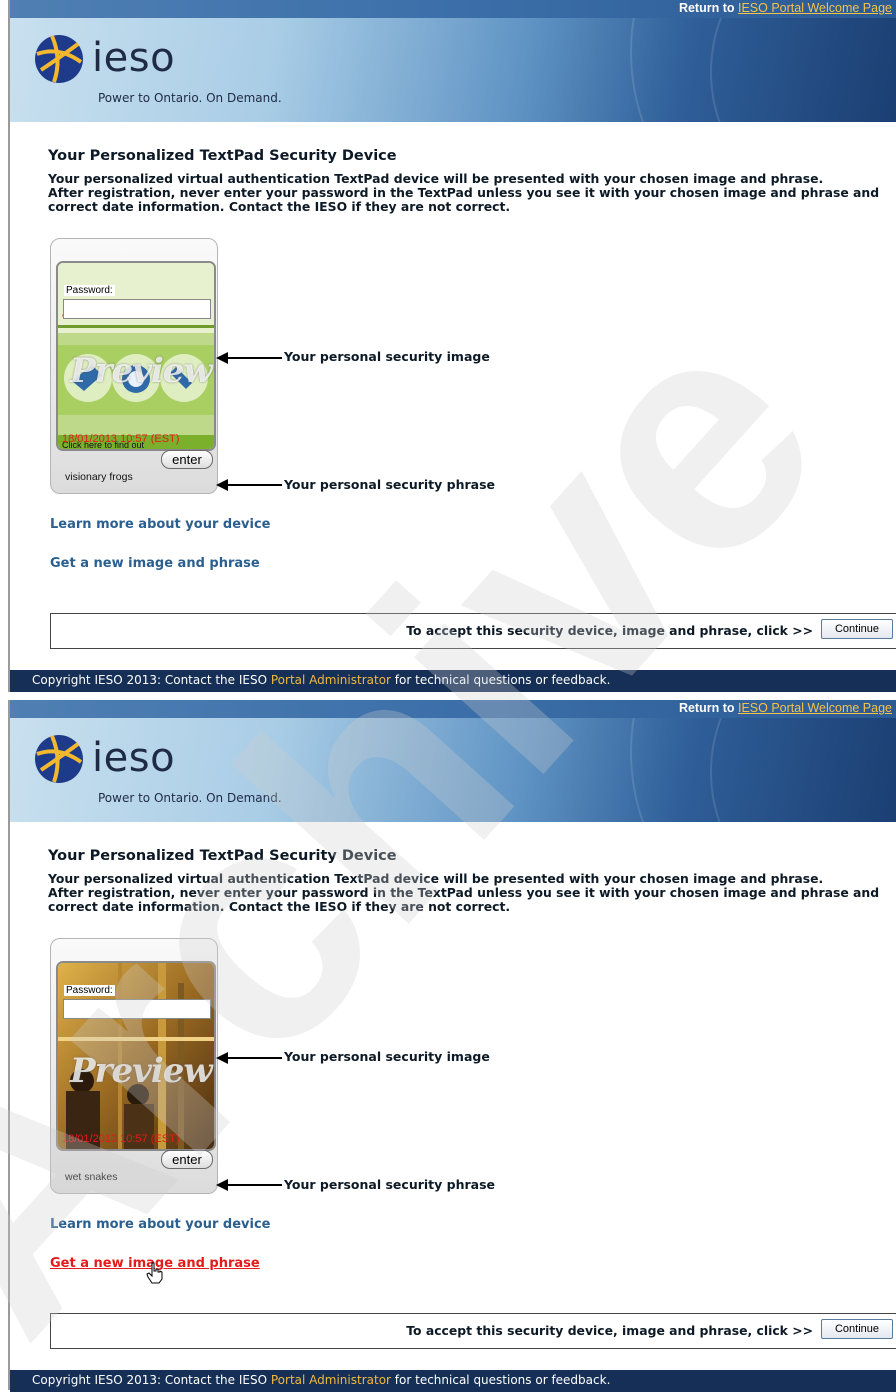  I want to click on hand-cursor-icon, so click(154, 1273).